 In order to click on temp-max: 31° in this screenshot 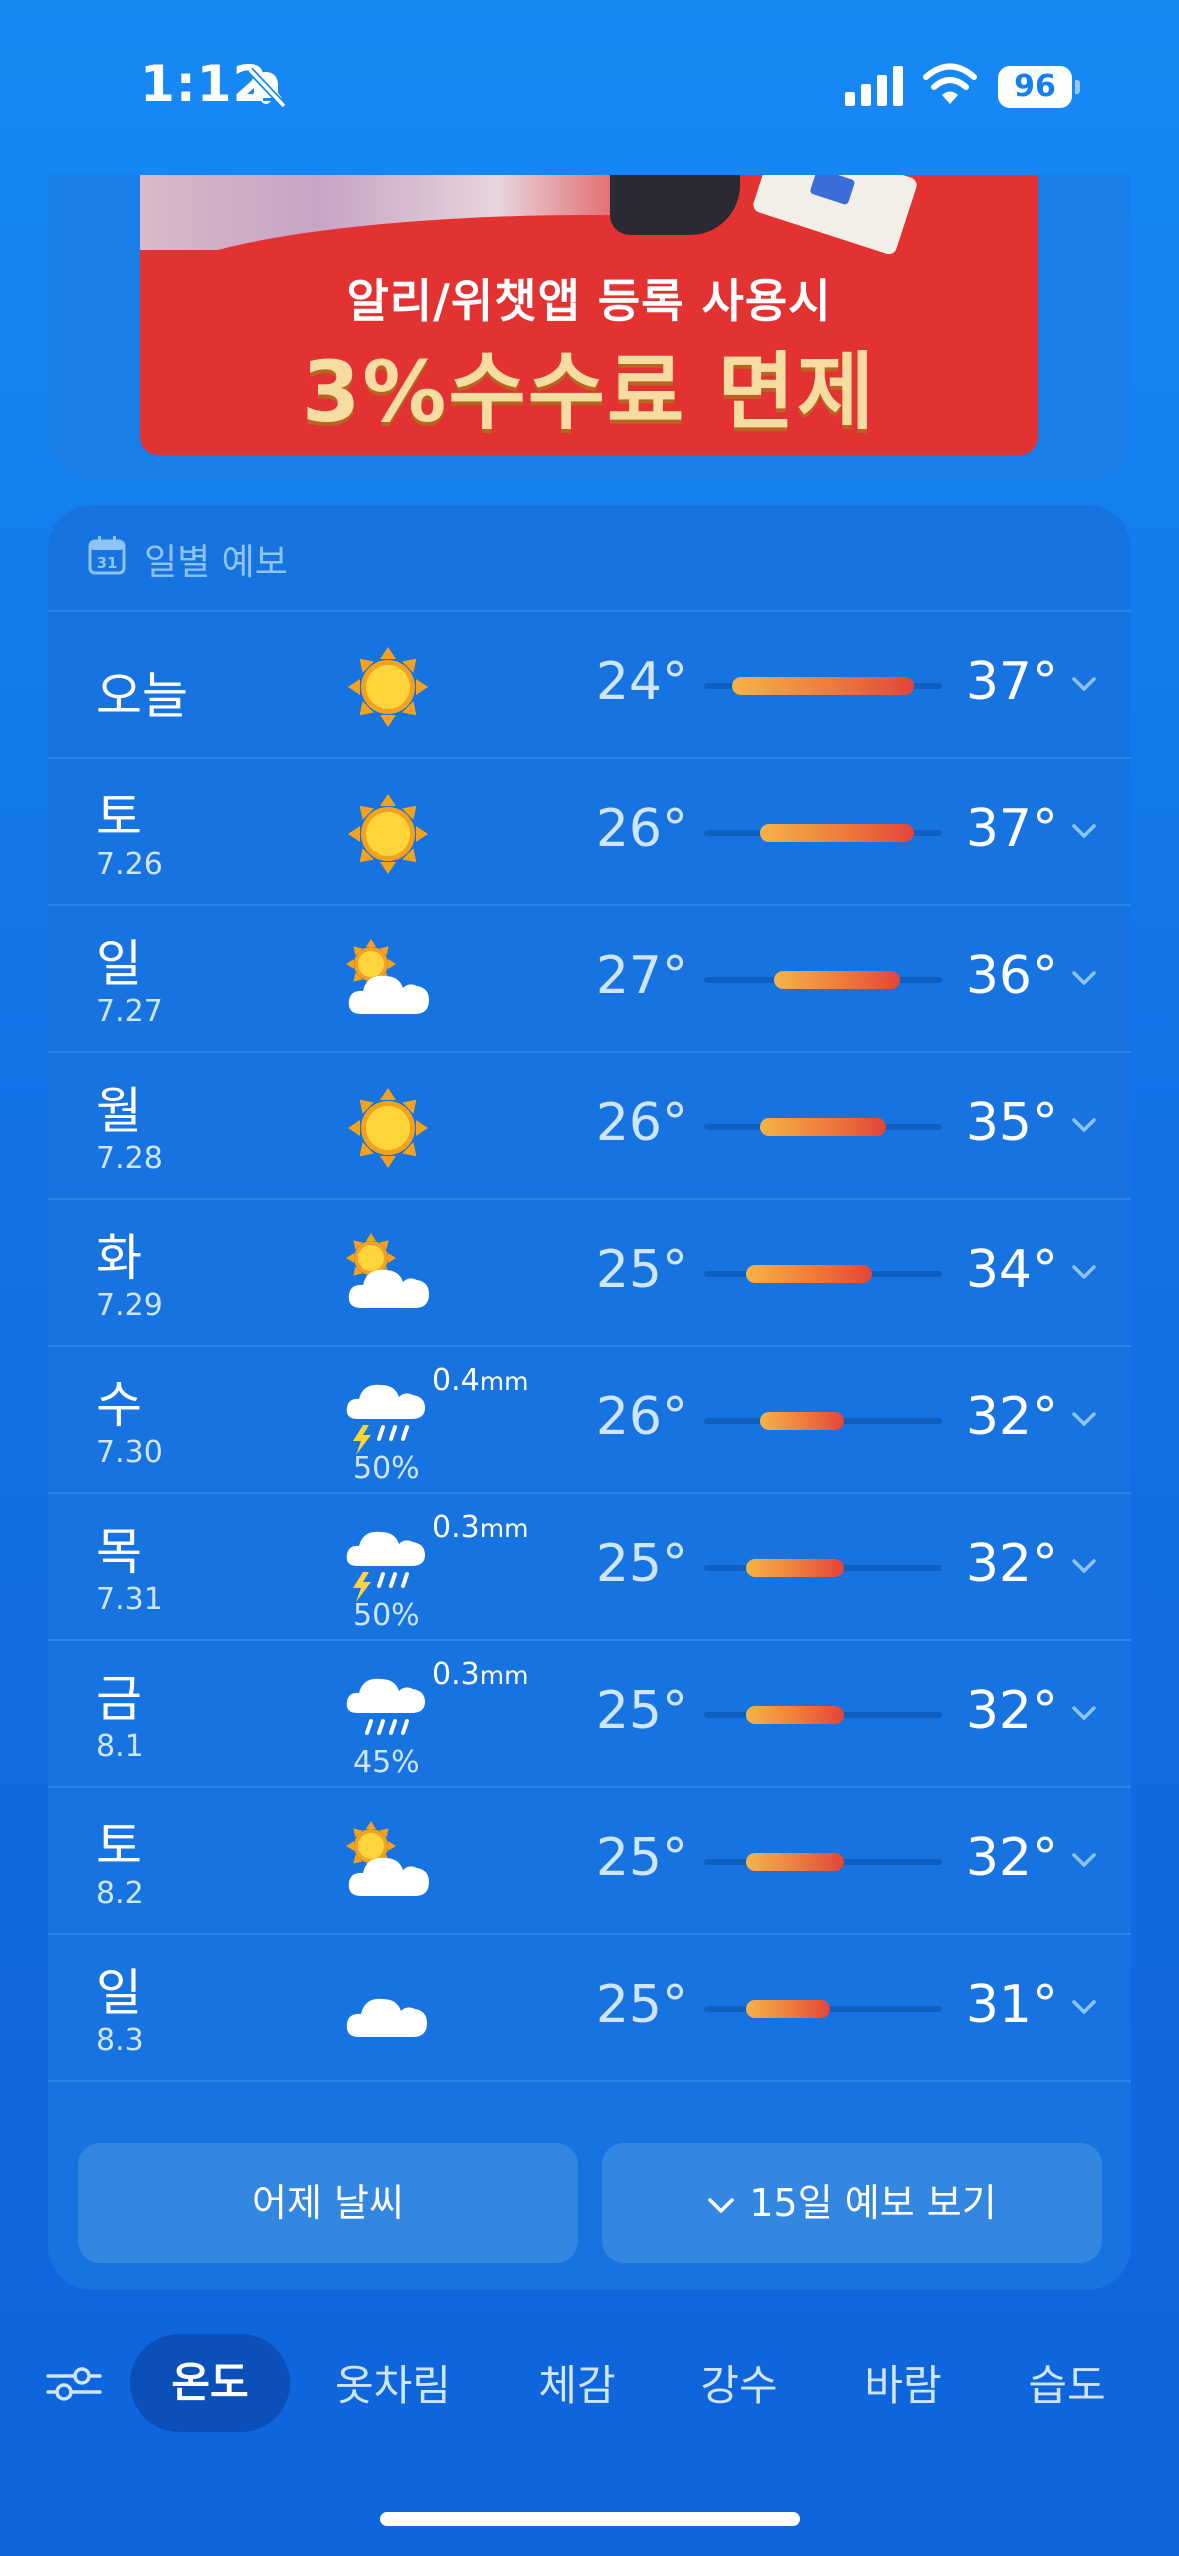, I will do `click(1011, 2005)`.